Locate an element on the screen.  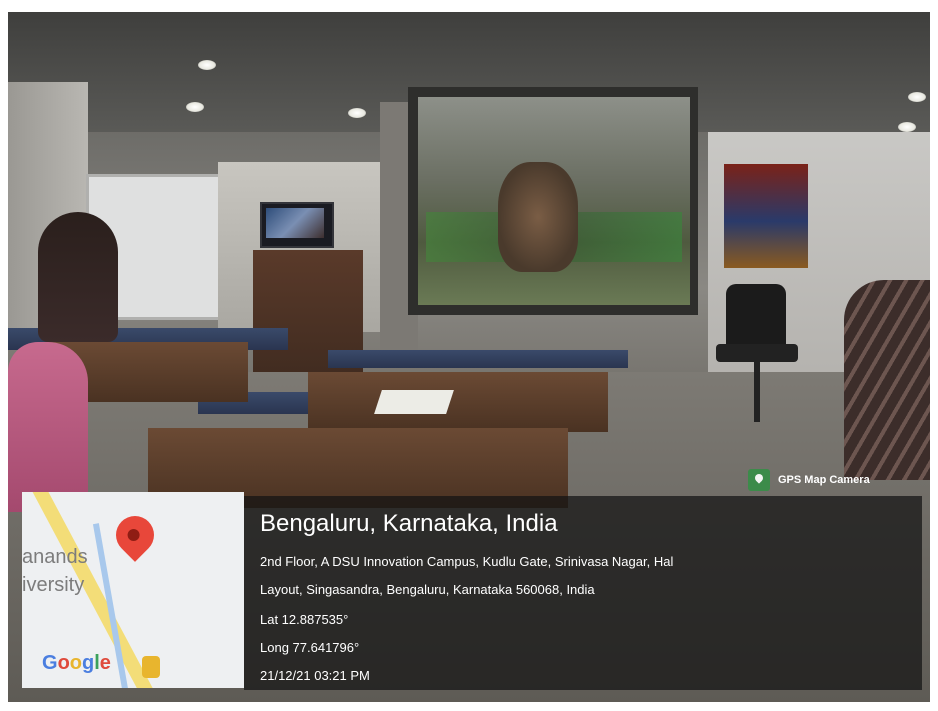
latitude: Lat 12.887535° is located at coordinates (304, 619).